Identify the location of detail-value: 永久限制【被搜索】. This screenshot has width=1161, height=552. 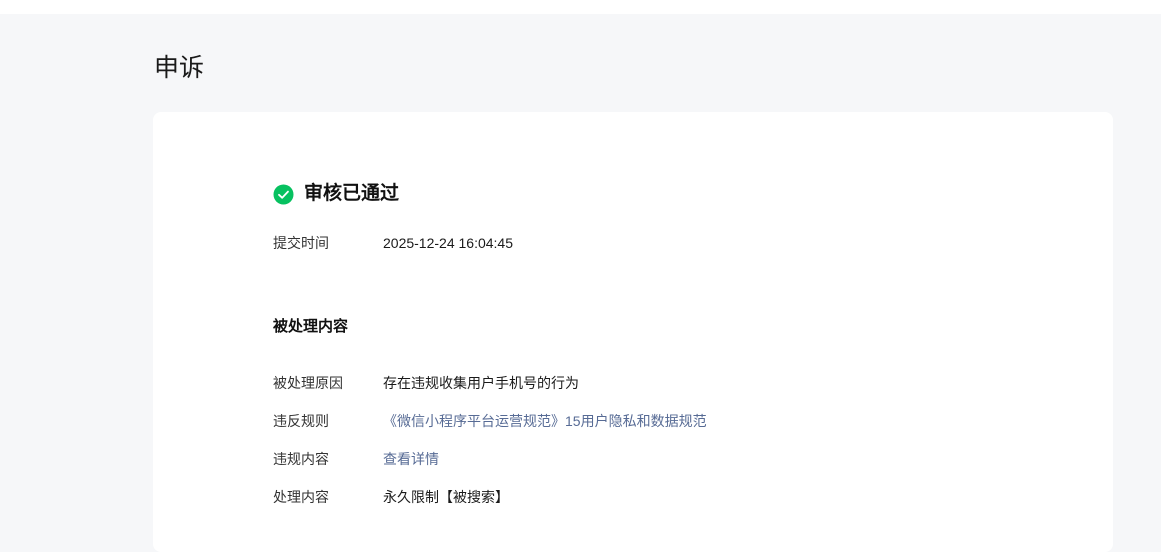
(446, 497).